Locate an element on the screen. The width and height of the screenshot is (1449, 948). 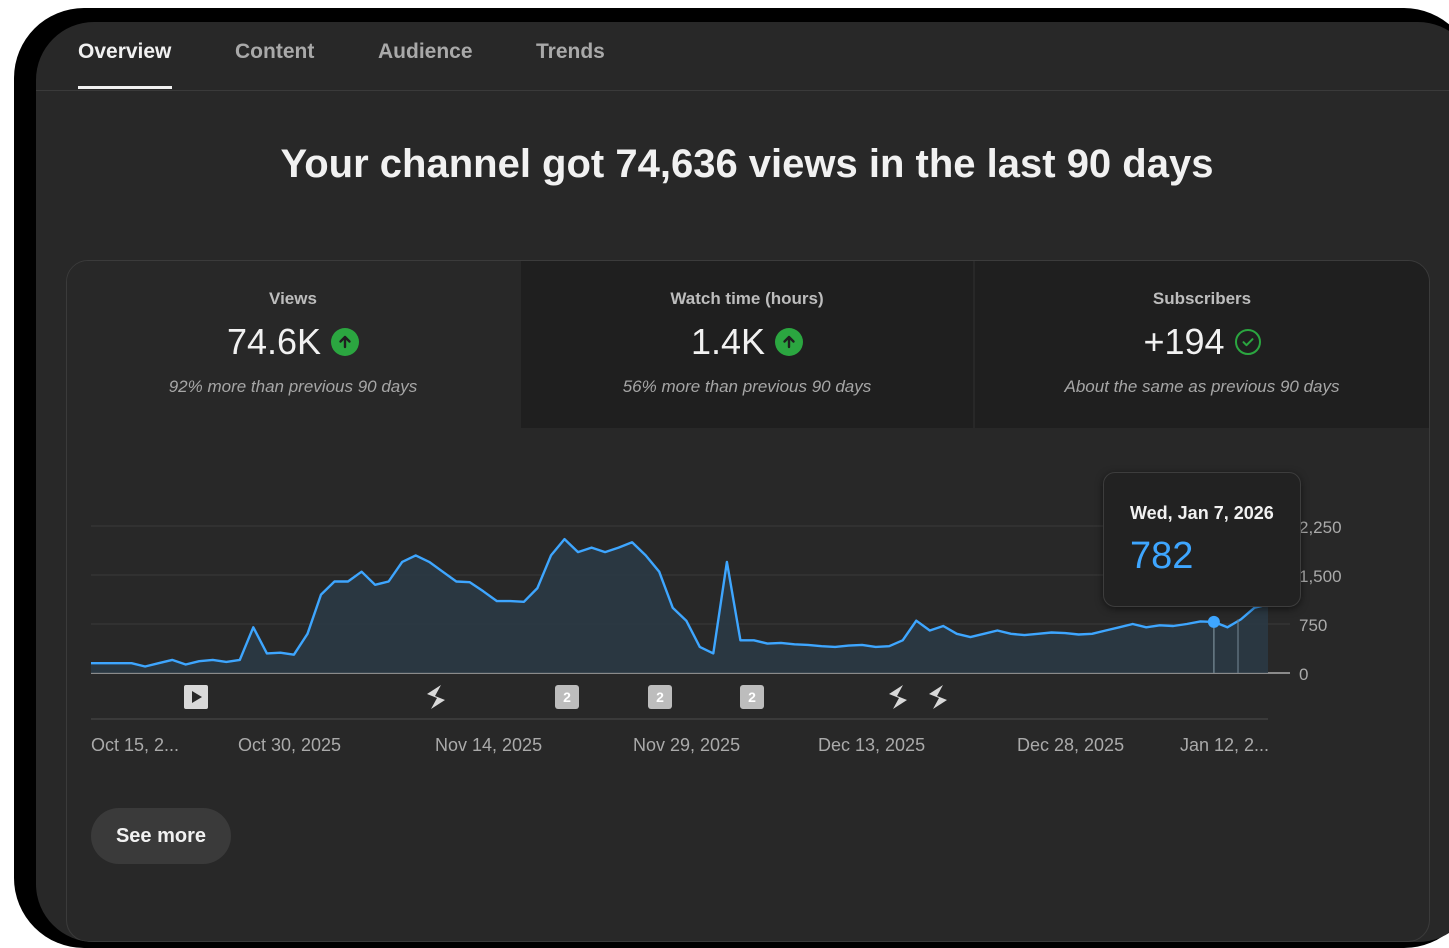
metric-note: About the same as previous 90 days is located at coordinates (1202, 386).